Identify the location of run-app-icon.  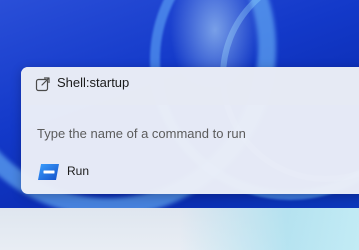
(49, 172).